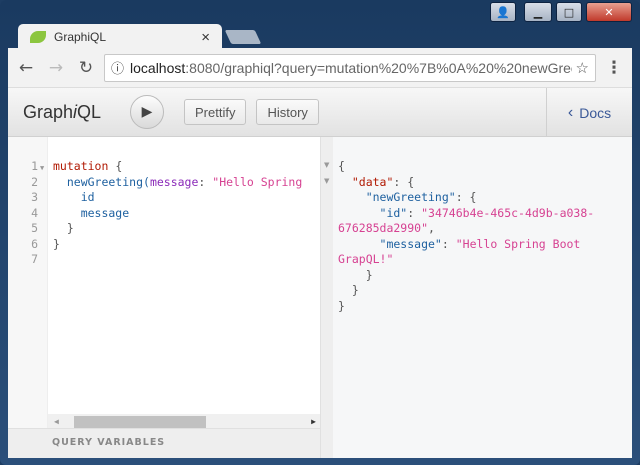 The width and height of the screenshot is (640, 465). What do you see at coordinates (158, 67) in the screenshot?
I see `url-host: localhost` at bounding box center [158, 67].